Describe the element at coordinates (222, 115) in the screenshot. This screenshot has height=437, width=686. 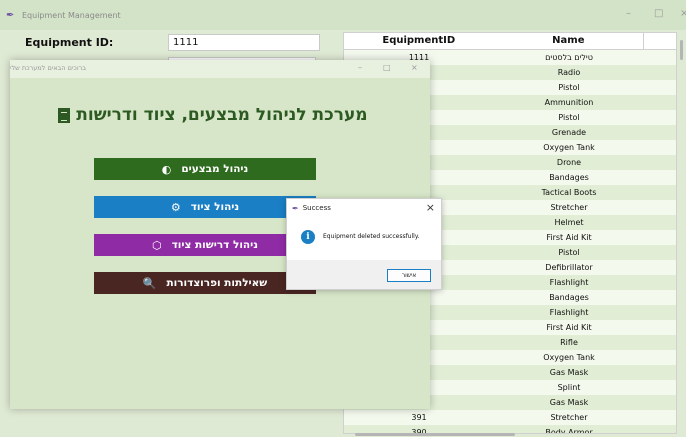
I see `menu-heading-text: מערכת לניהול מבצעים, ציוד ודרישות` at that location.